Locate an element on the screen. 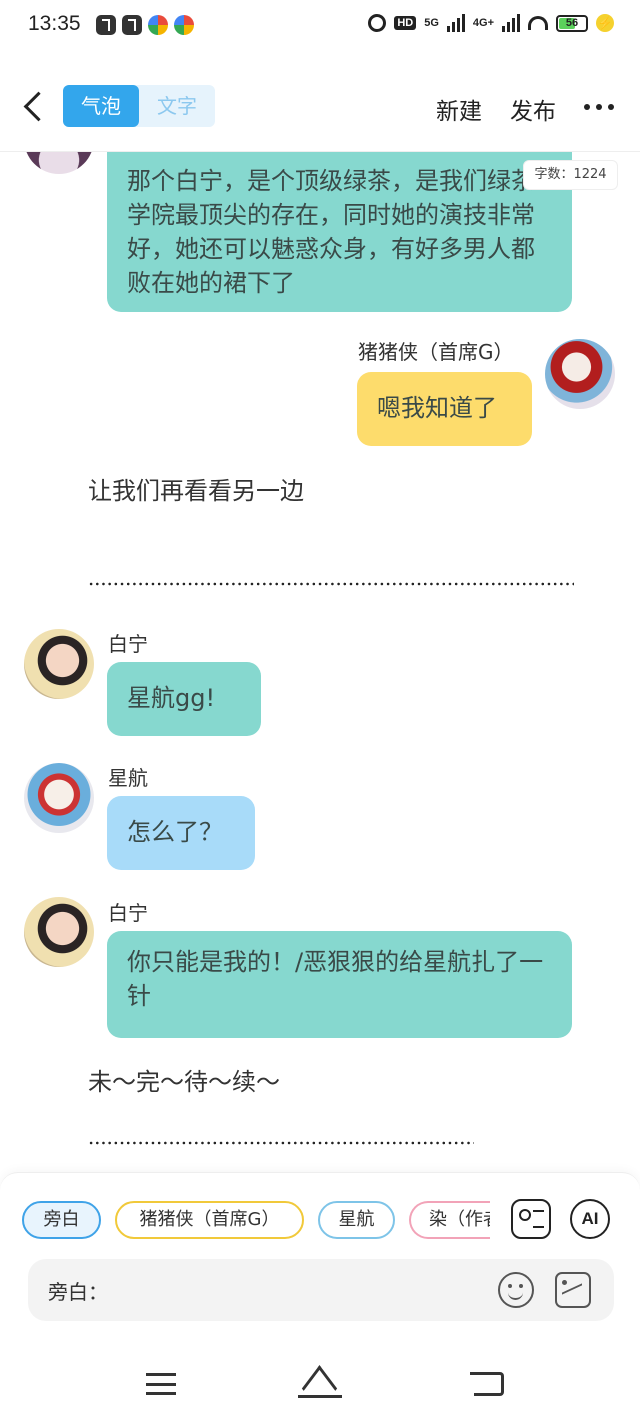 This screenshot has height=1422, width=640. ai-button: AI is located at coordinates (590, 1219).